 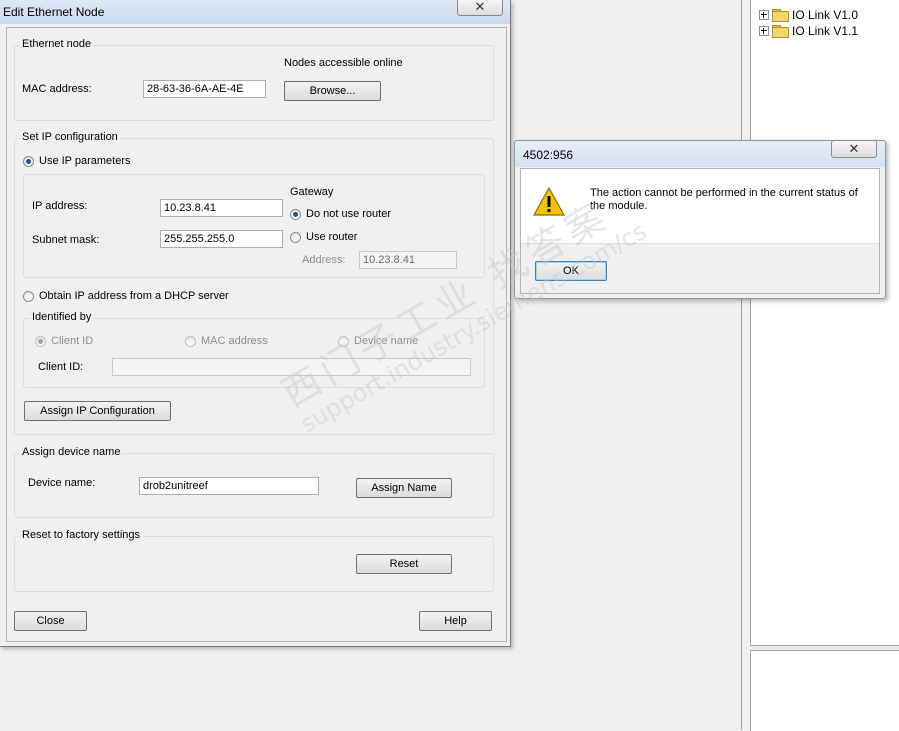 I want to click on do-not-use-router-label: Do not use router, so click(x=348, y=214).